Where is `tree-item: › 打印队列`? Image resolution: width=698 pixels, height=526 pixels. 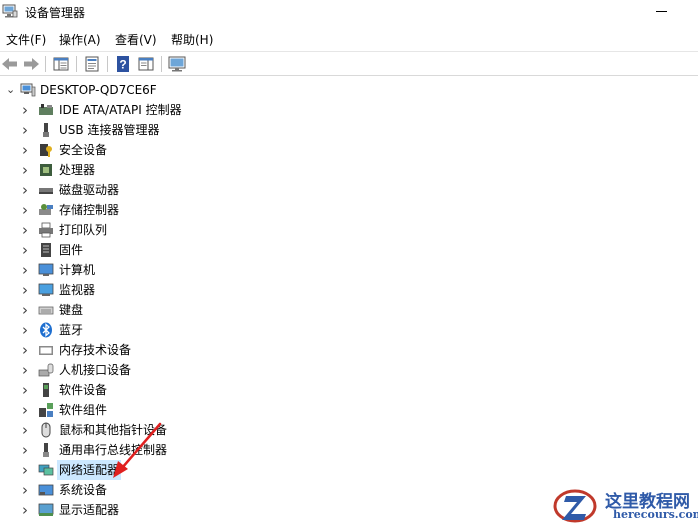 tree-item: › 打印队列 is located at coordinates (349, 230).